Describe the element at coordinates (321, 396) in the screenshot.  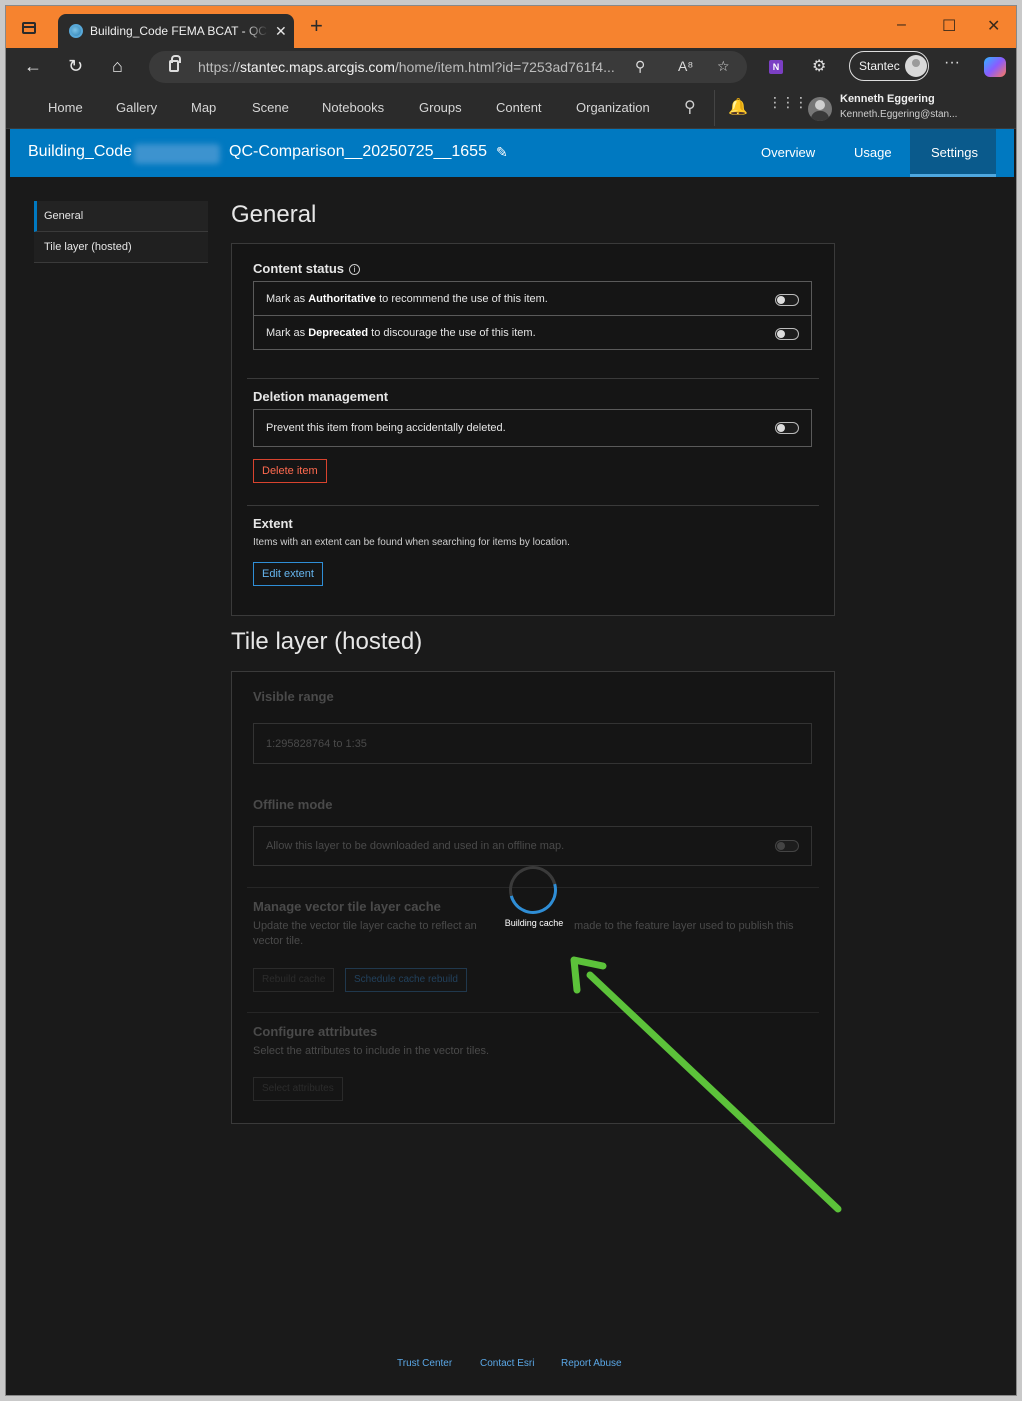
I see `deletion-title: Deletion management` at that location.